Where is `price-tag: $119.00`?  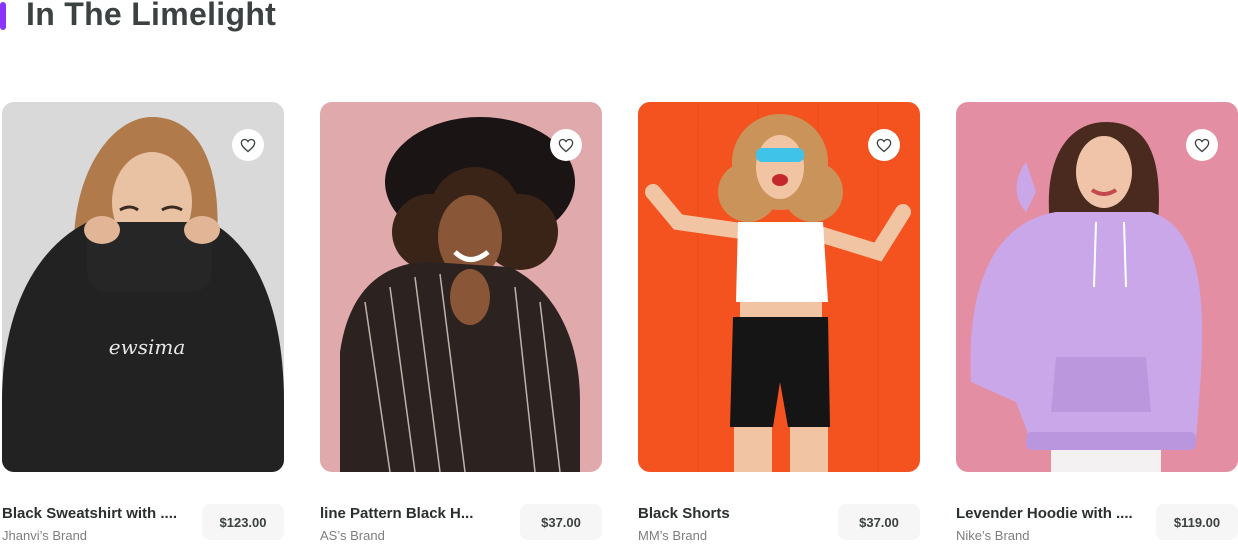 price-tag: $119.00 is located at coordinates (1197, 522).